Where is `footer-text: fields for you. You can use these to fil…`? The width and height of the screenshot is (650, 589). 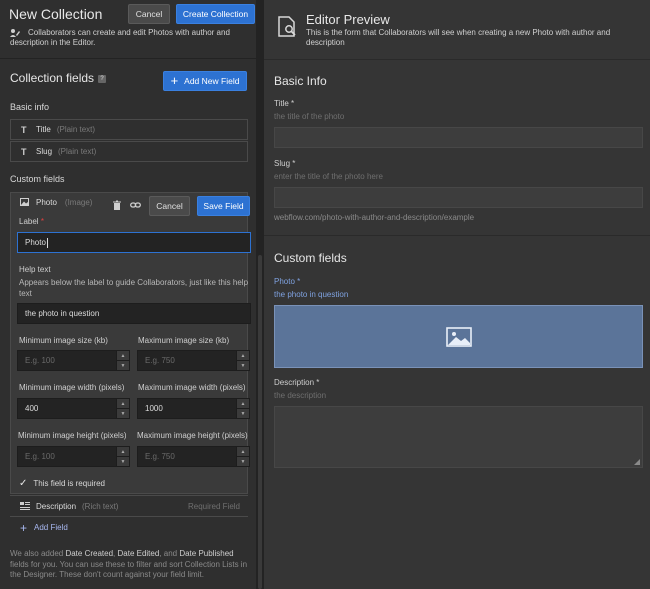
footer-text: fields for you. You can use these to fil… is located at coordinates (129, 569).